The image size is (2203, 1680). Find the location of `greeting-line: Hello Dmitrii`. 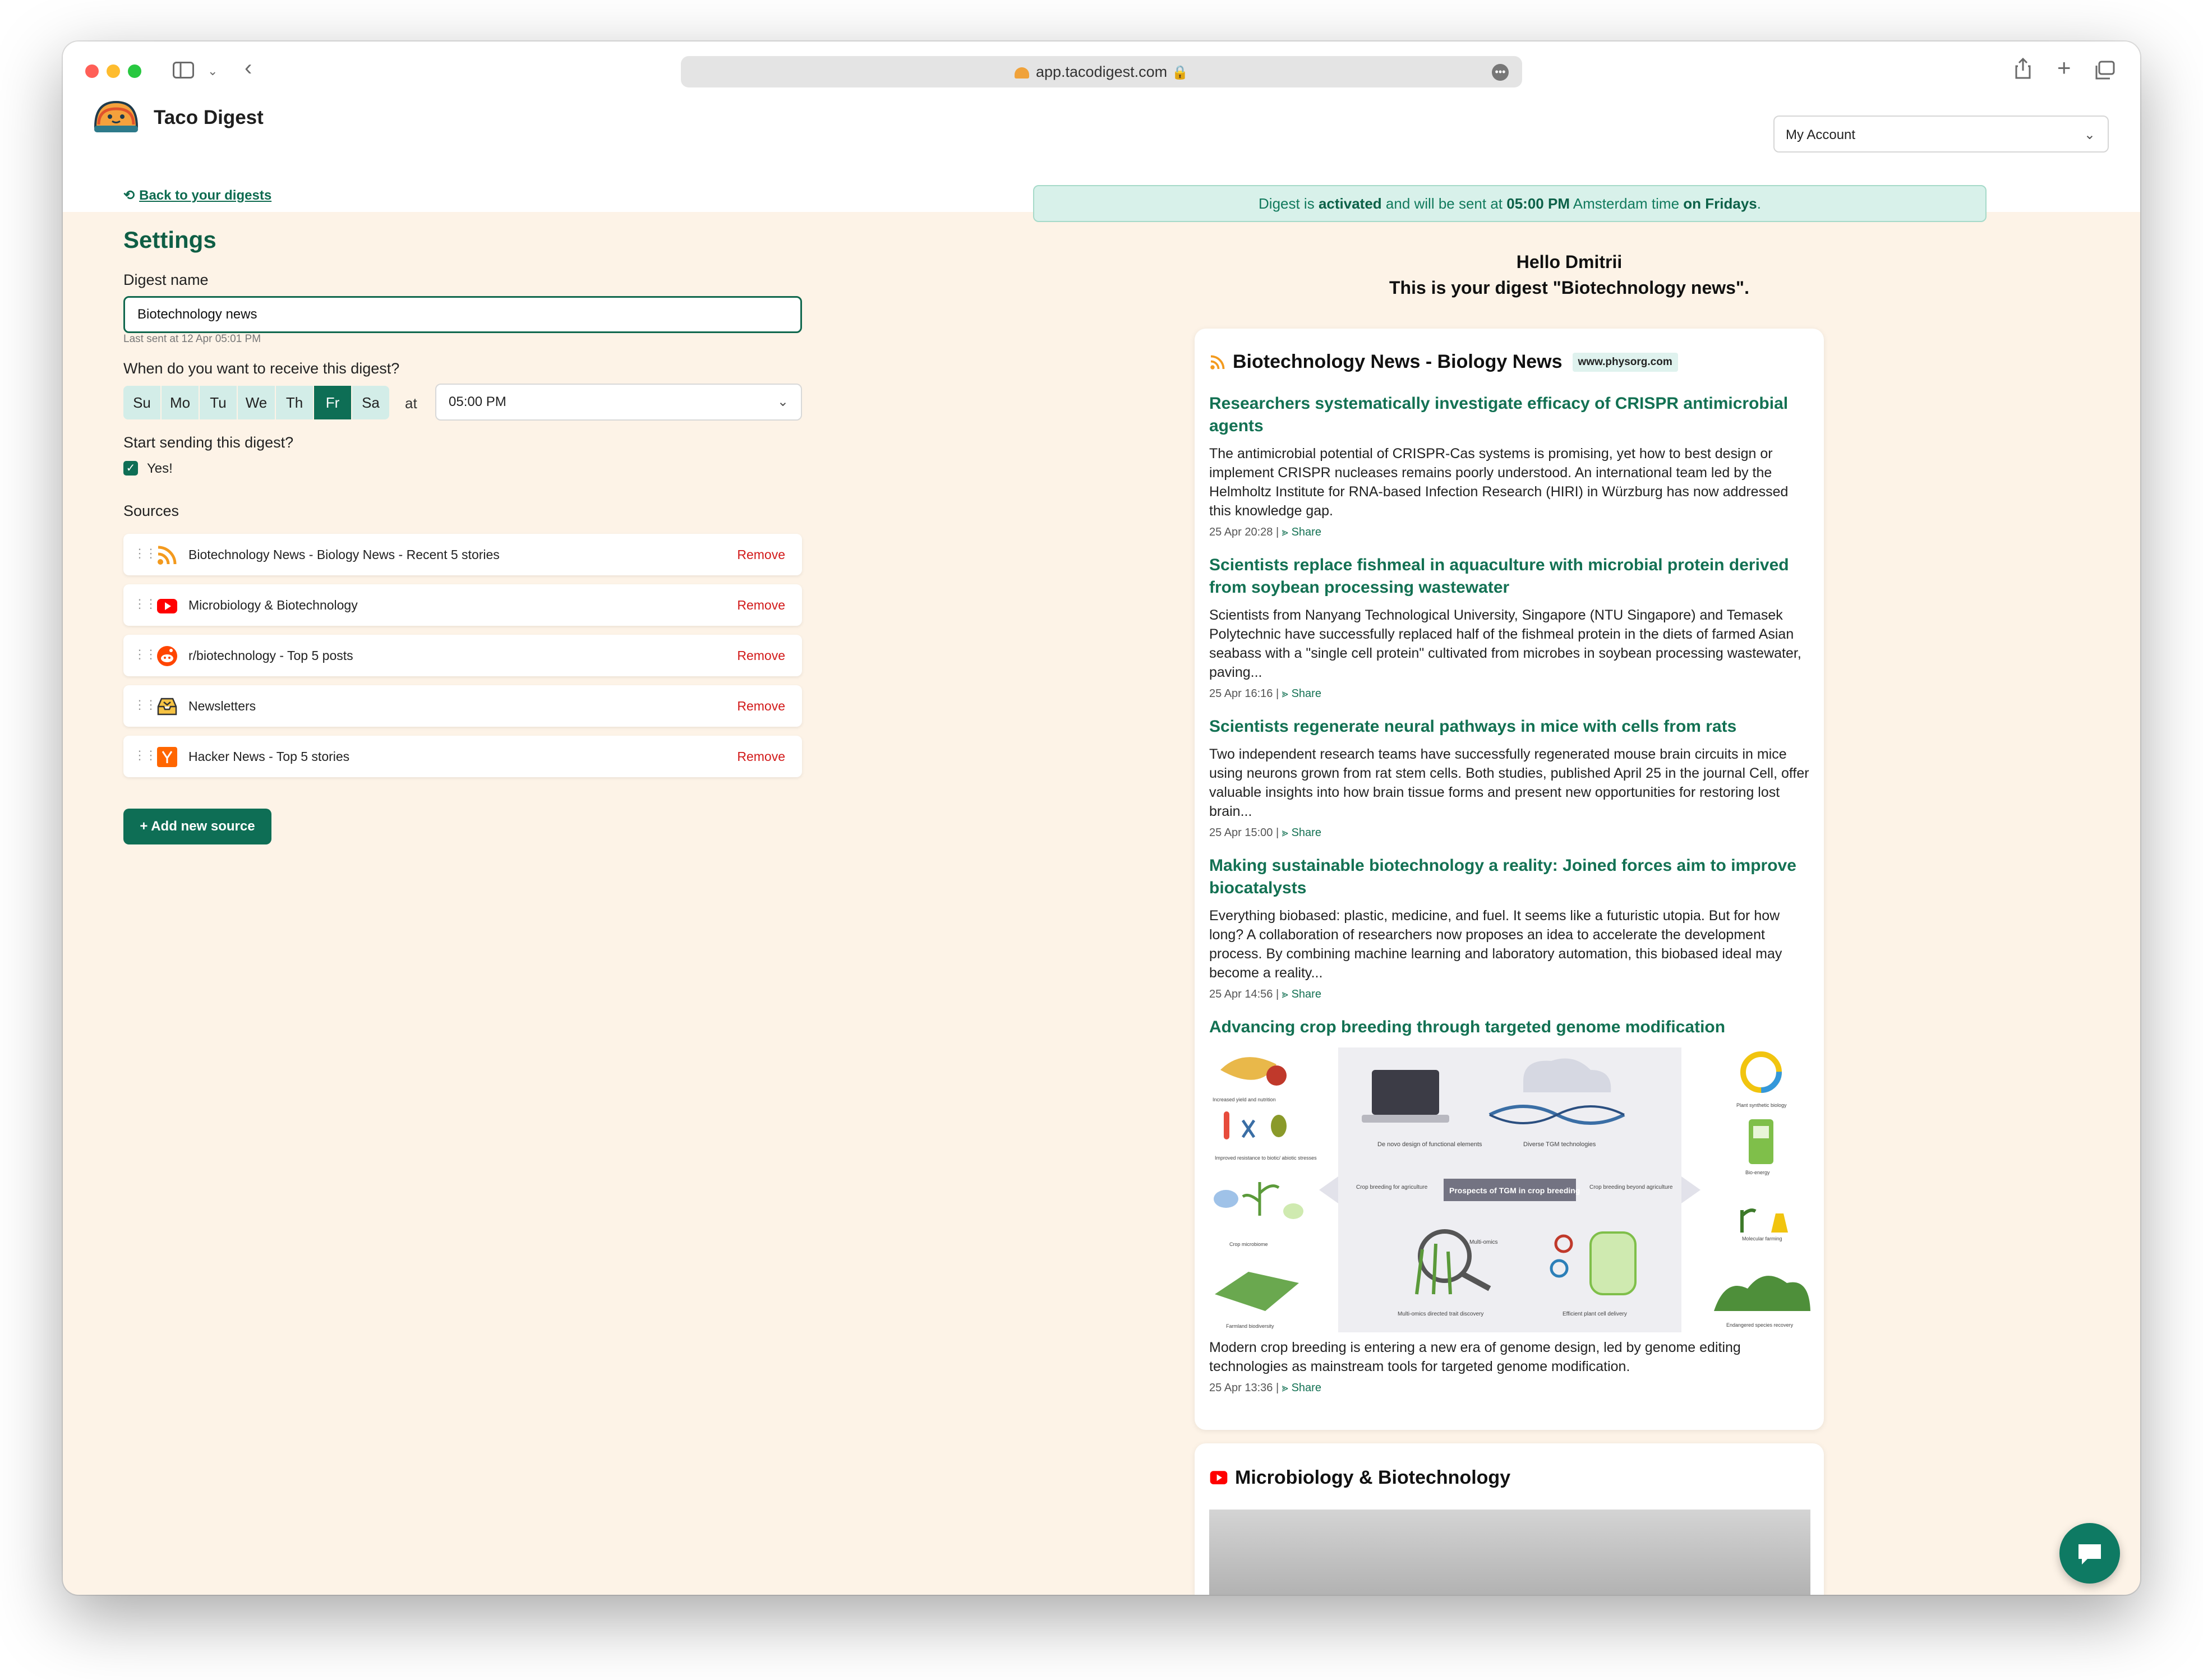

greeting-line: Hello Dmitrii is located at coordinates (1570, 262).